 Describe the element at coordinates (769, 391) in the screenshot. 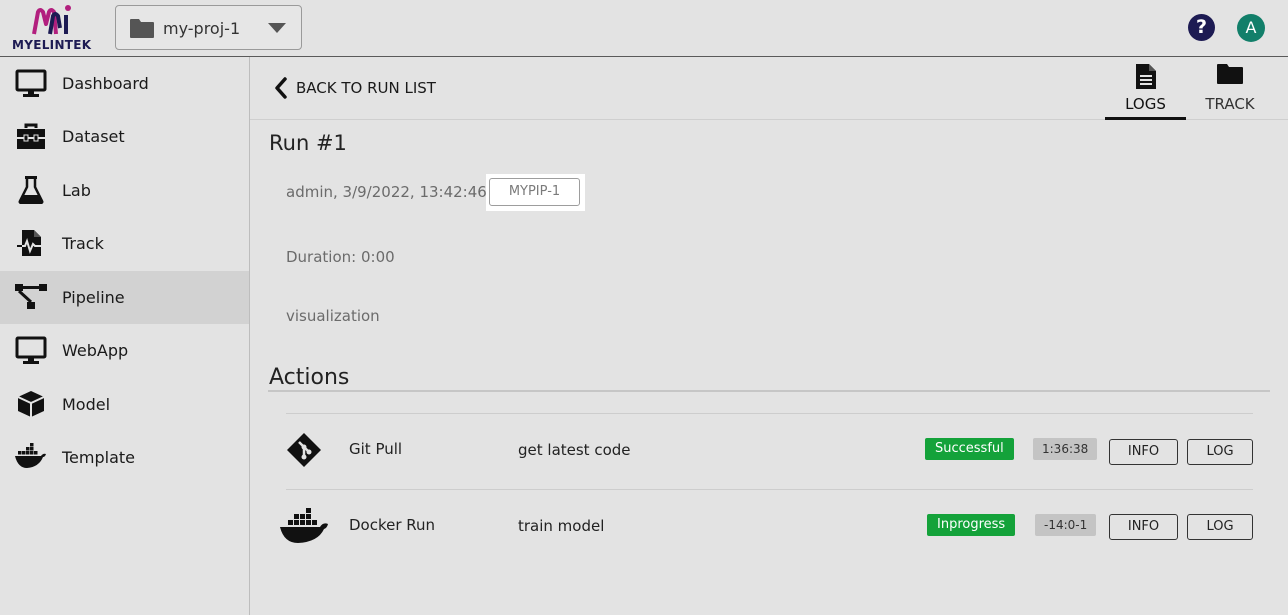

I see `actions-divider` at that location.